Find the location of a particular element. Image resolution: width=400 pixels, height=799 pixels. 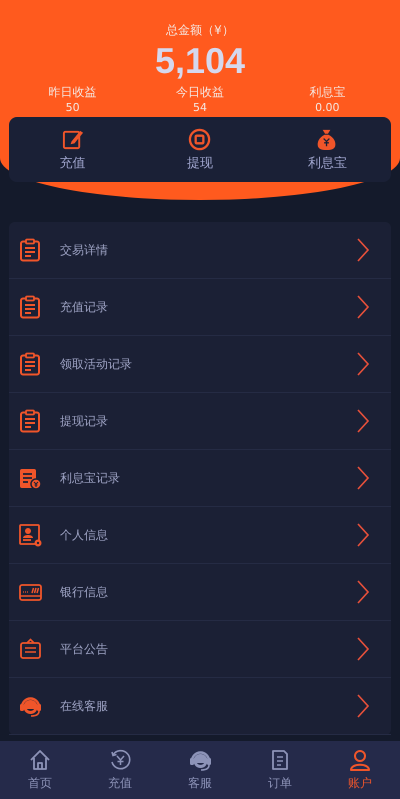

nav-tab: 客服 is located at coordinates (200, 770).